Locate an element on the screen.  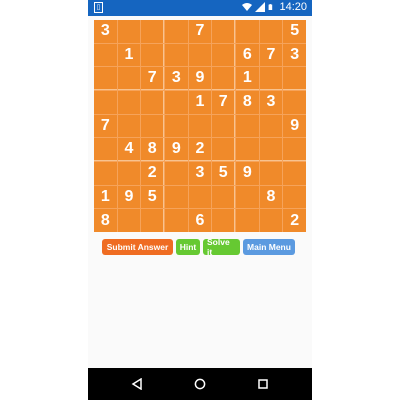
main-menu-button: Main Menu is located at coordinates (269, 247).